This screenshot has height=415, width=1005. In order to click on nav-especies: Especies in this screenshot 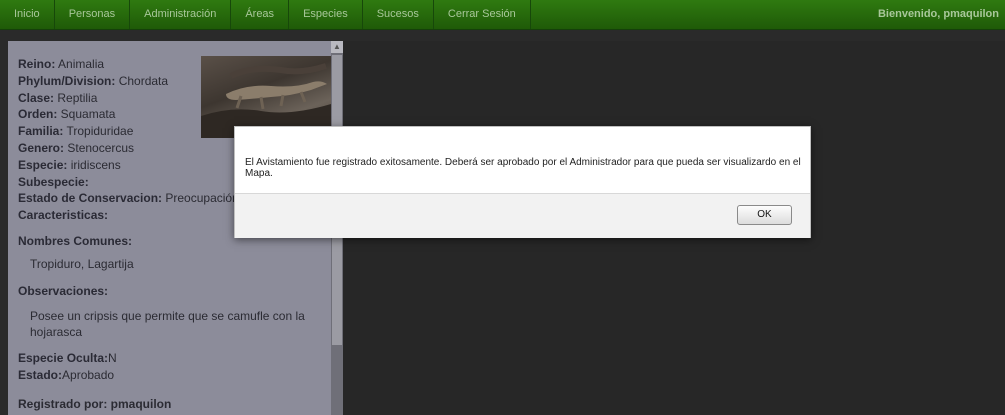, I will do `click(326, 14)`.